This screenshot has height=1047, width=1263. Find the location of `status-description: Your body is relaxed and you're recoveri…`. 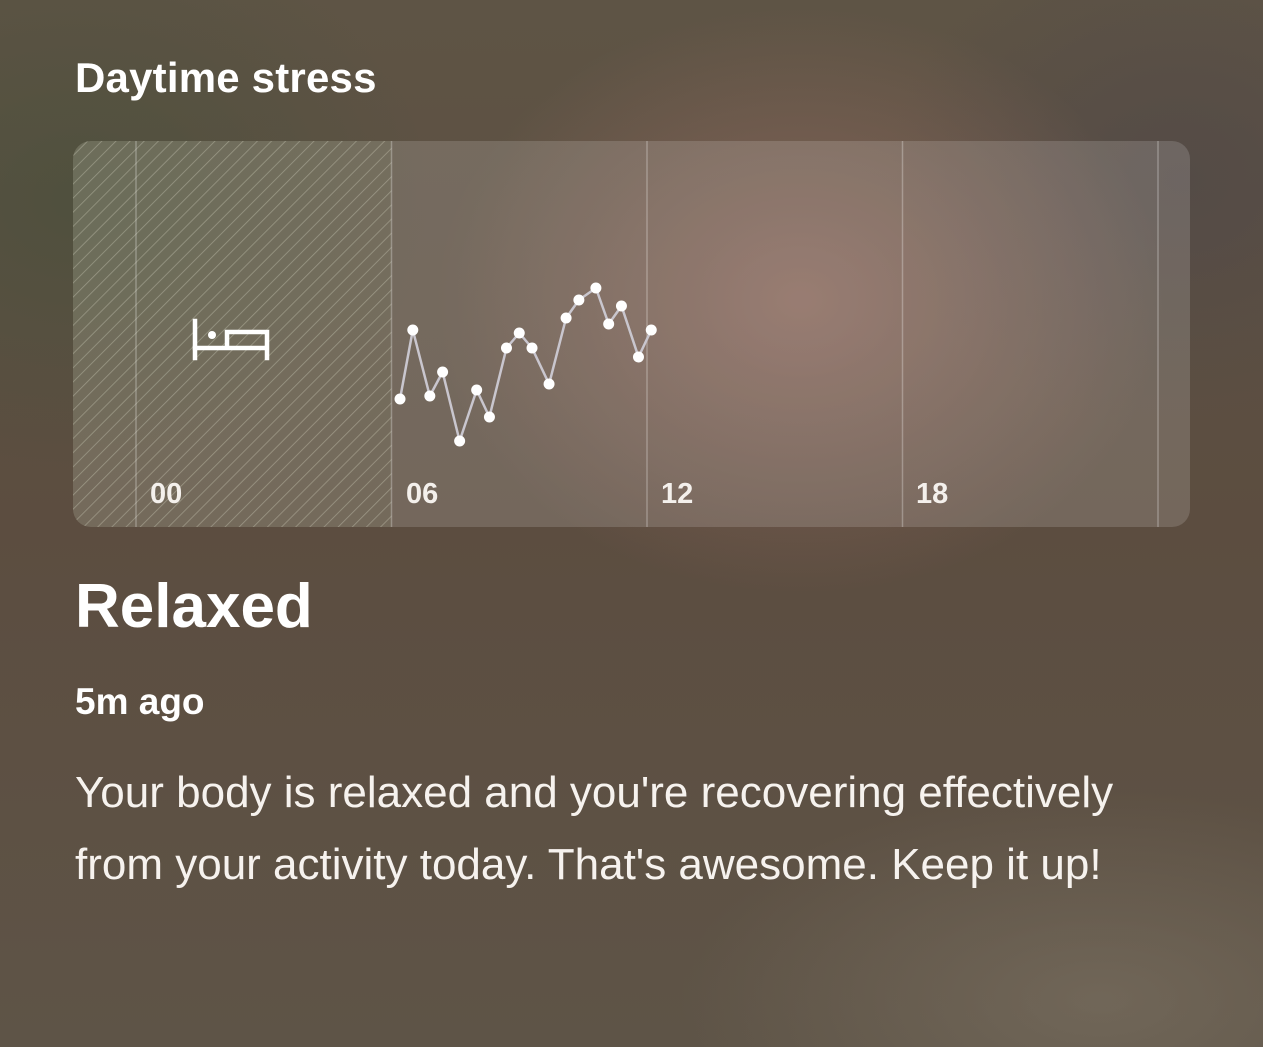

status-description: Your body is relaxed and you're recoveri… is located at coordinates (594, 828).